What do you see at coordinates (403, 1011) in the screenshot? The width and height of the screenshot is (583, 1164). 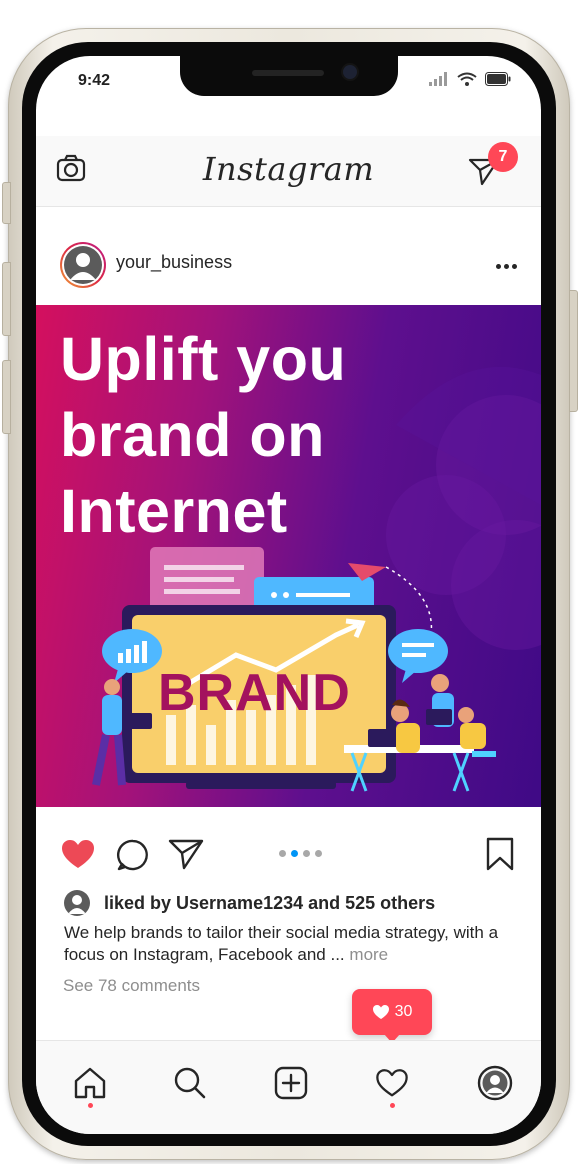 I see `likes-notification-count: 30` at bounding box center [403, 1011].